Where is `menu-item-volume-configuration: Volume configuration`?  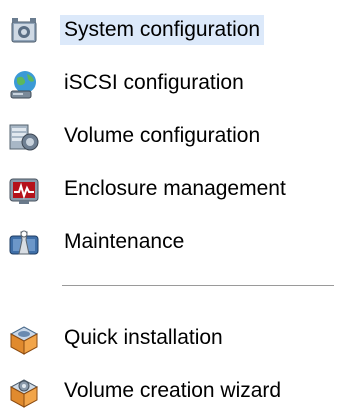 menu-item-volume-configuration: Volume configuration is located at coordinates (171, 136).